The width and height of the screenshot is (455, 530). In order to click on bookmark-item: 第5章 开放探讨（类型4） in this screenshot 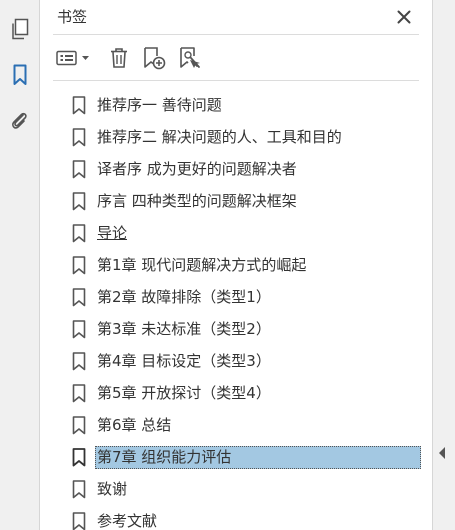, I will do `click(236, 393)`.